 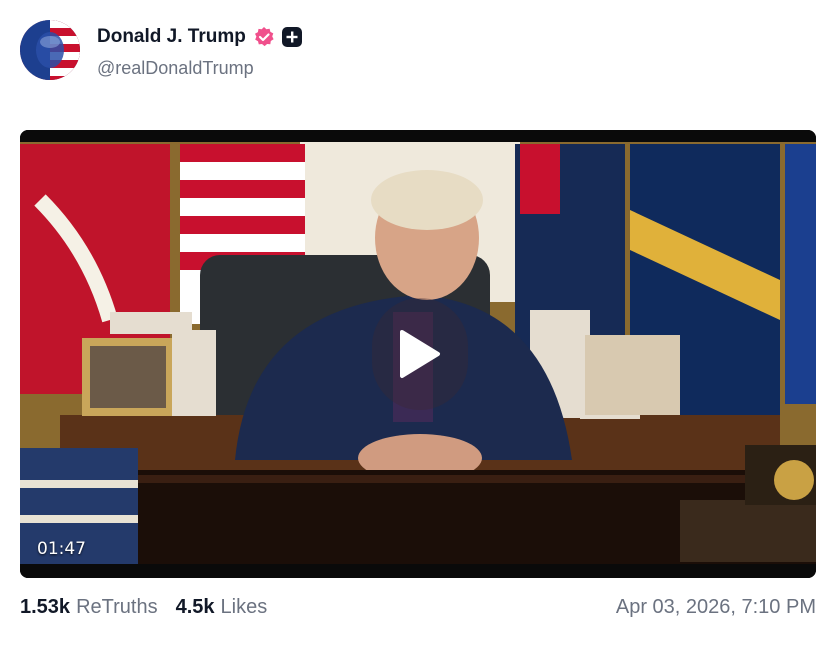 I want to click on post-timestamp: Apr 03, 2026, 7:10 PM, so click(x=716, y=607).